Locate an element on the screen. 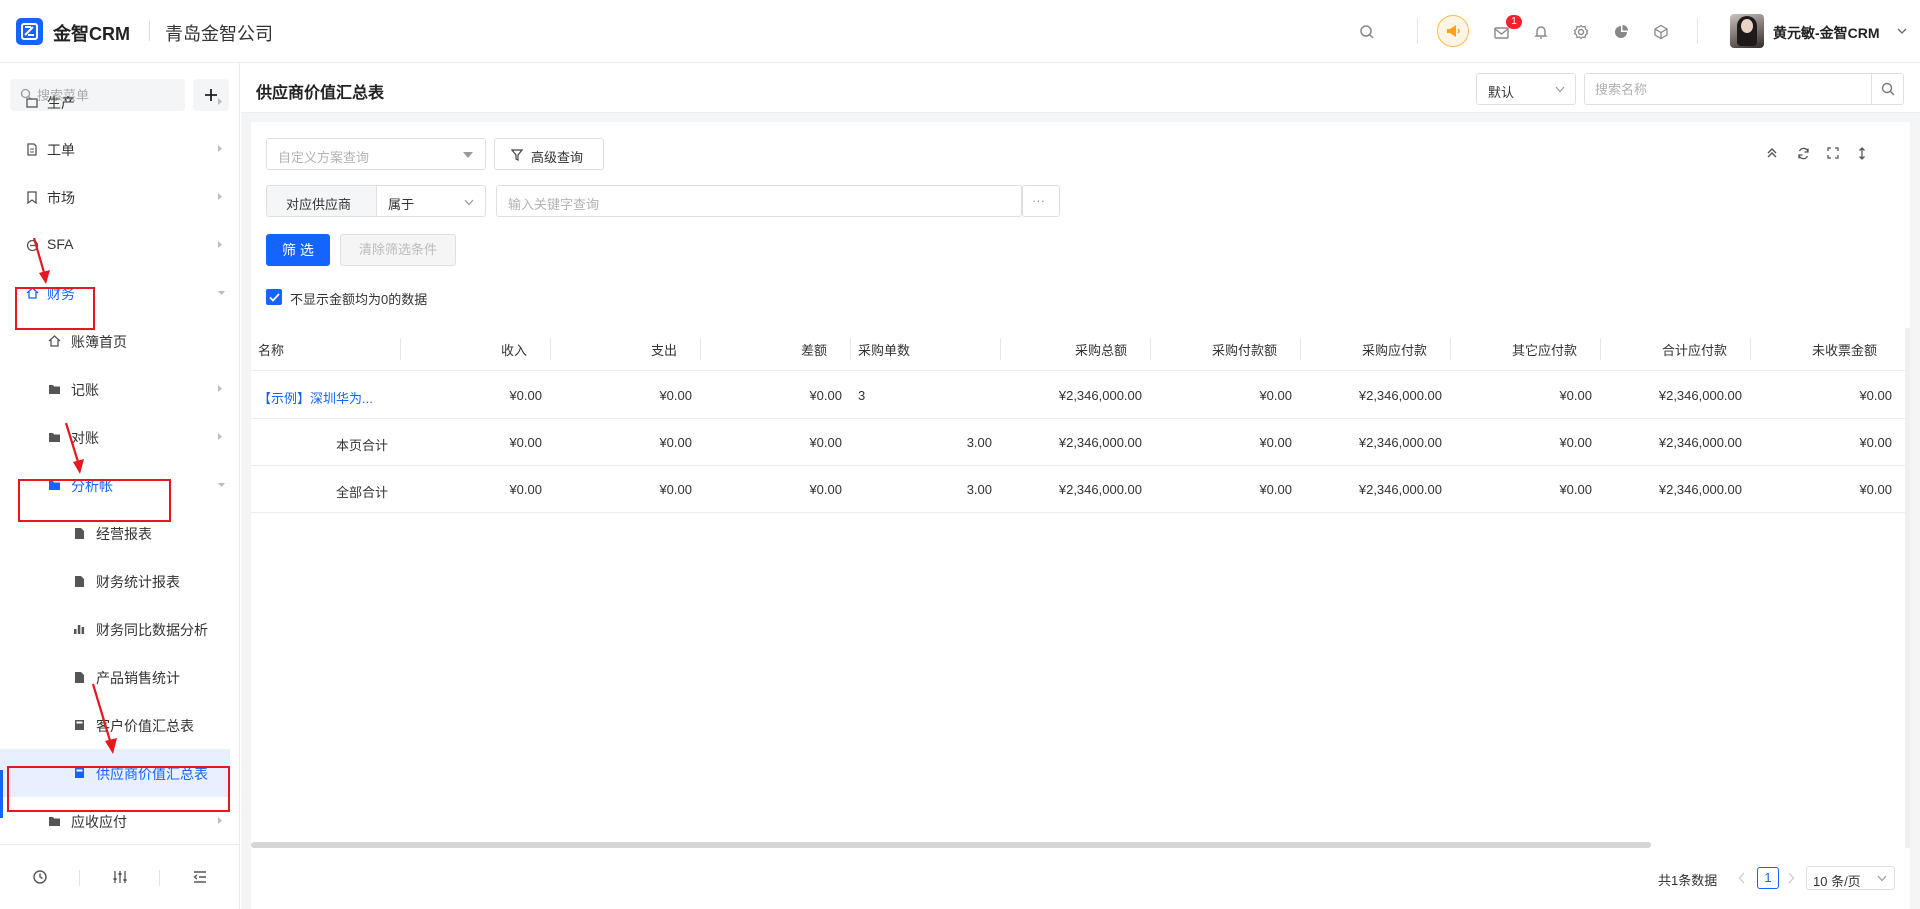 Image resolution: width=1920 pixels, height=909 pixels. name-search is located at coordinates (1744, 89).